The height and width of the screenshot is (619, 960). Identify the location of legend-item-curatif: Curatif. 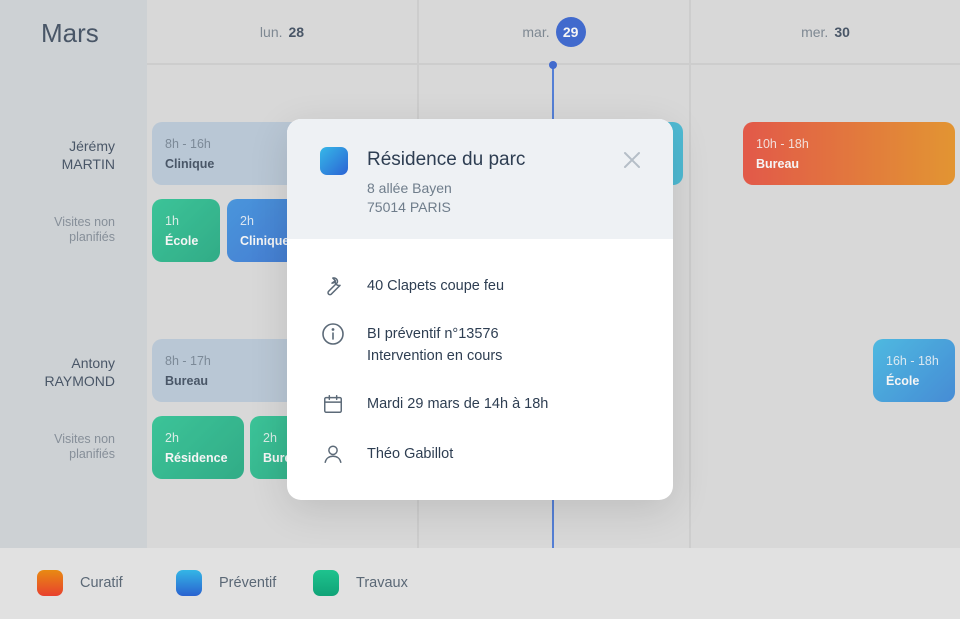
(80, 583).